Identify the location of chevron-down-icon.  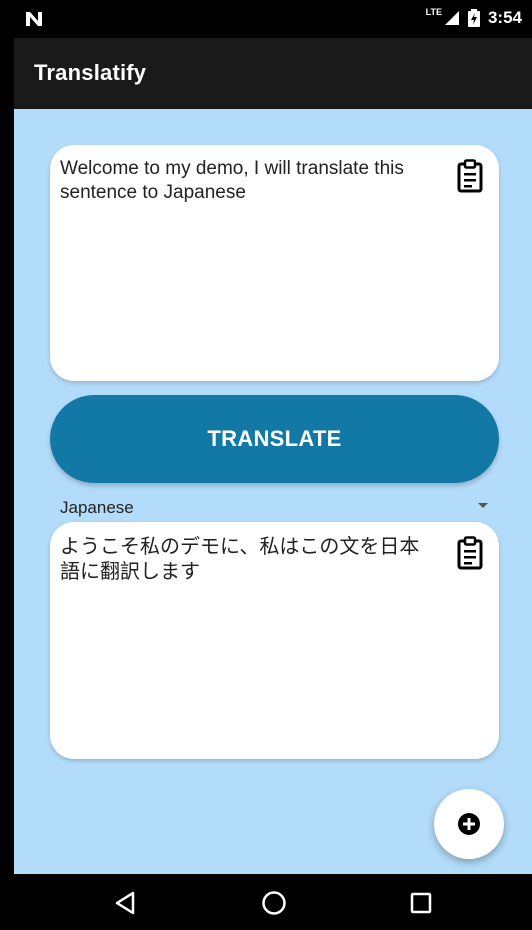
(483, 505).